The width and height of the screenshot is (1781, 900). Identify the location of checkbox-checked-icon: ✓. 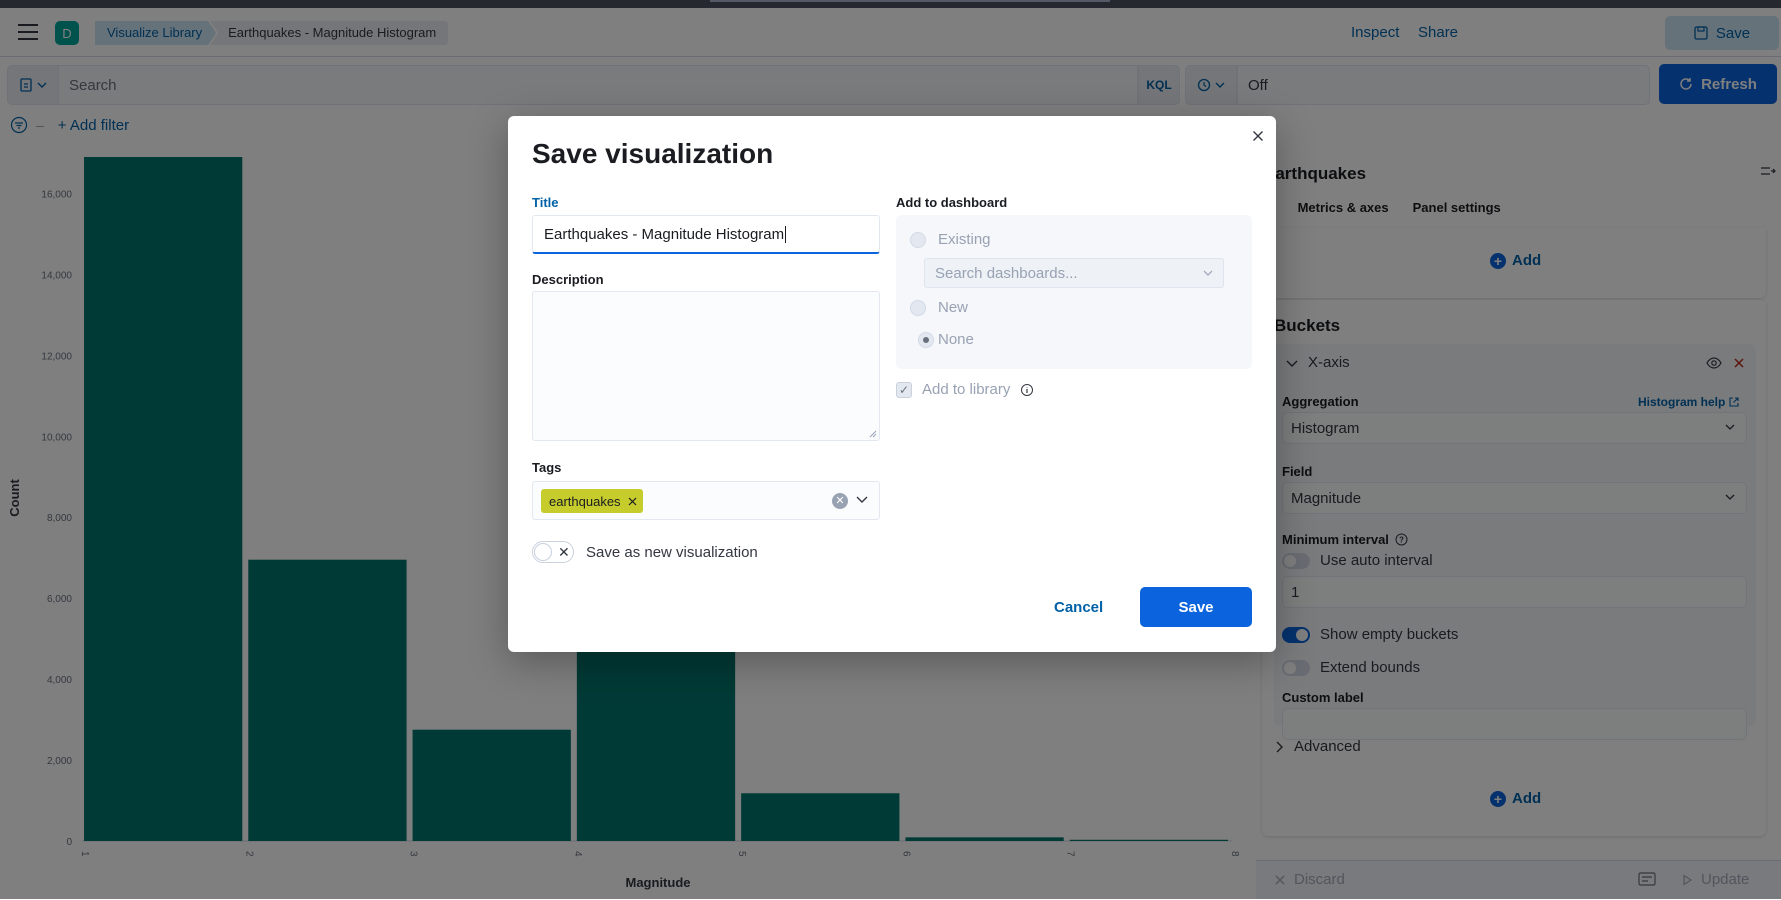
(904, 389).